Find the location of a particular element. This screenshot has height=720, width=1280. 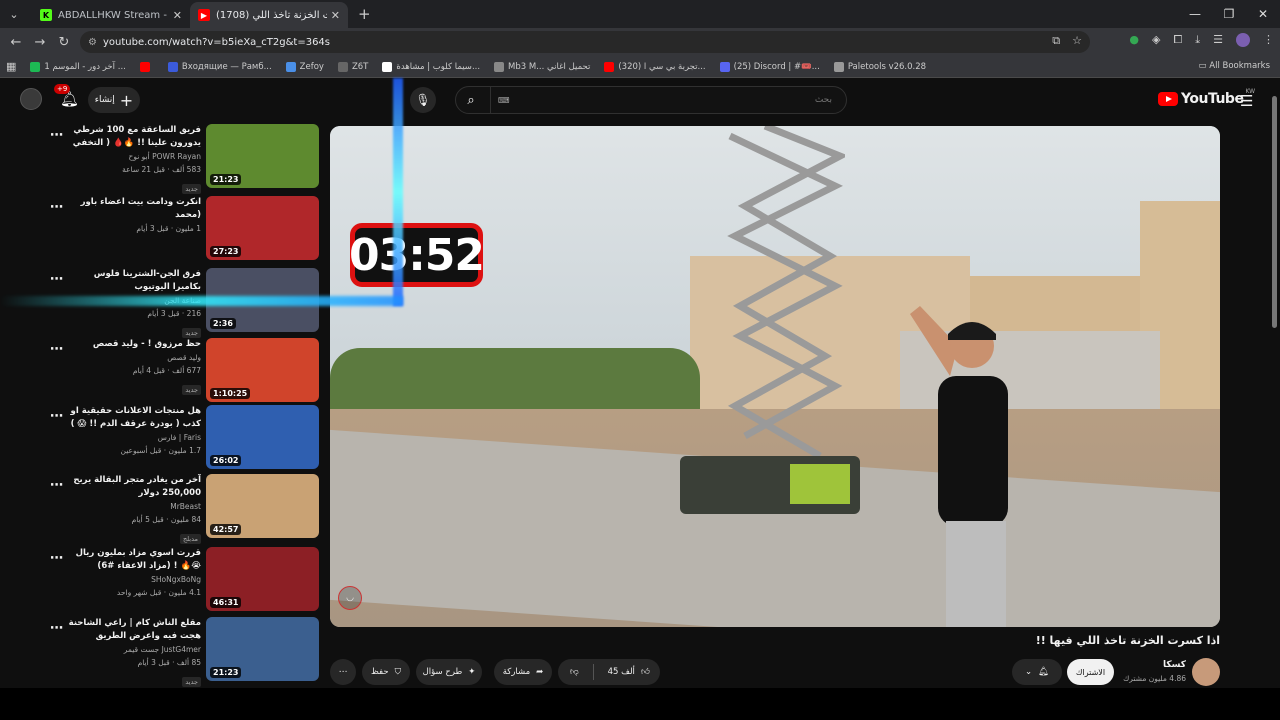

tab-search-icon: ⌄ is located at coordinates (14, 14).